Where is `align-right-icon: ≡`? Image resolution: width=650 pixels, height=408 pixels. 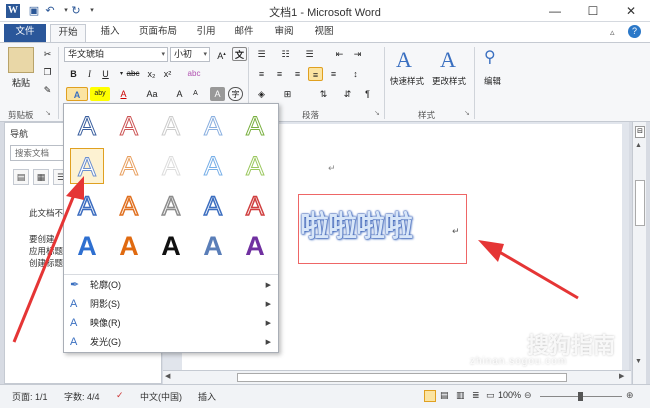
align-right-icon: ≡ is located at coordinates (297, 74).